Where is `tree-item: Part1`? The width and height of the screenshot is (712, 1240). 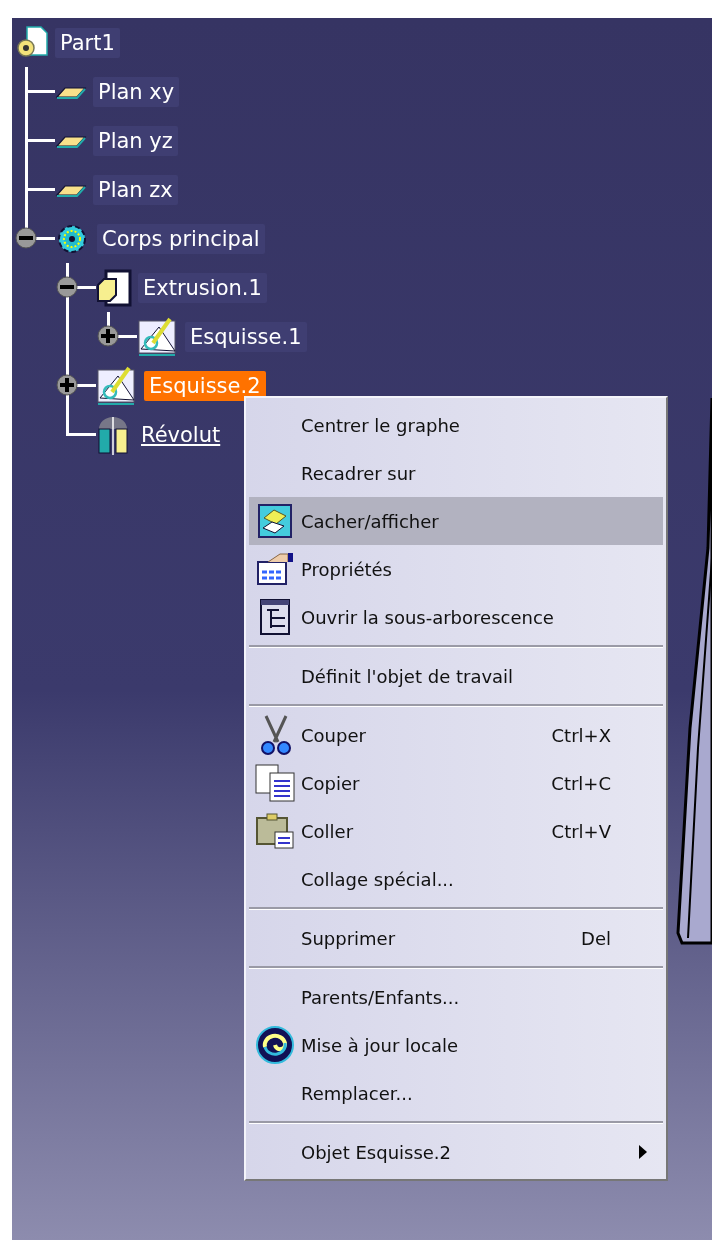 tree-item: Part1 is located at coordinates (87, 42).